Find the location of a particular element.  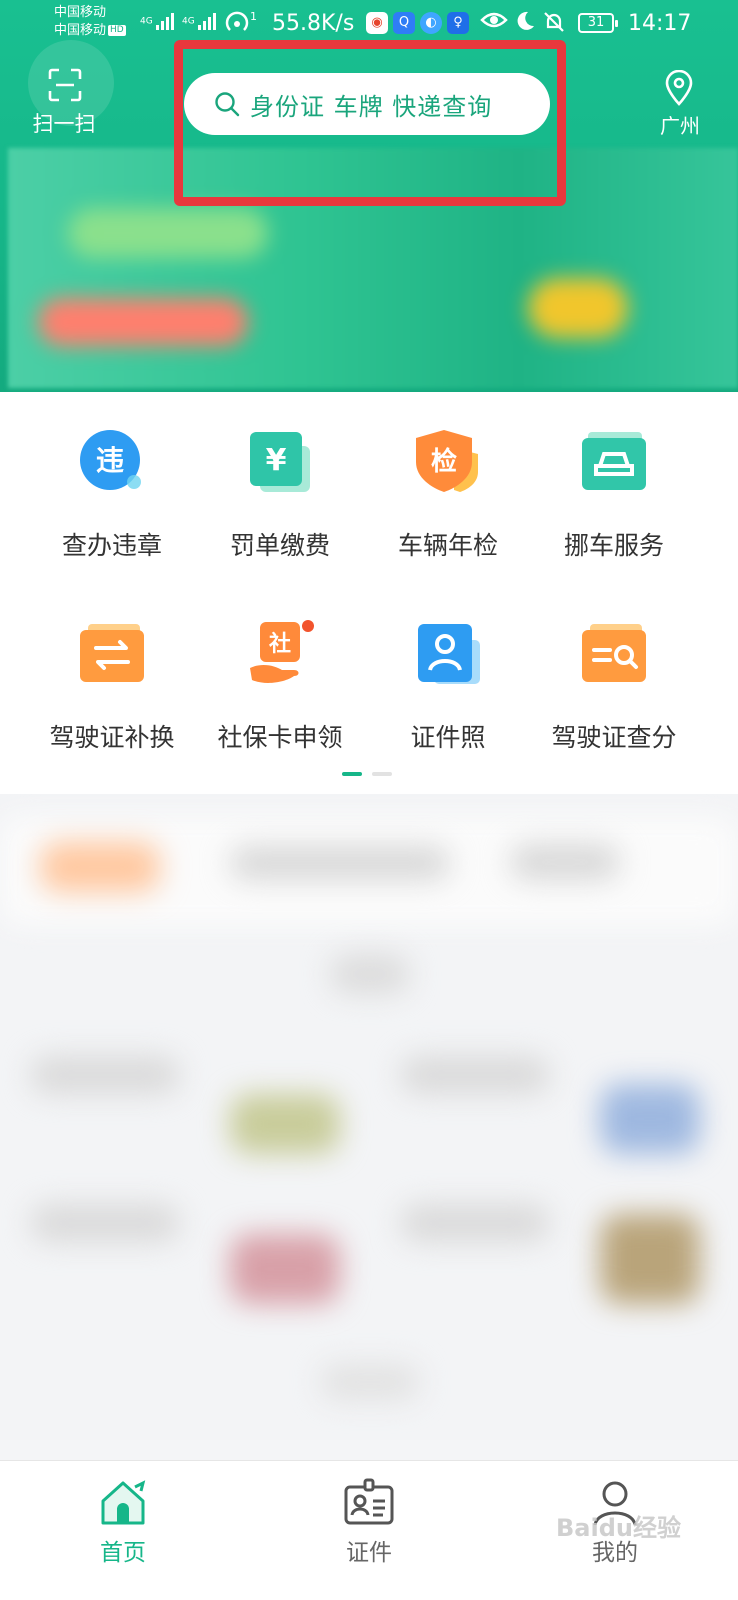

license-replace-icon is located at coordinates (112, 653).